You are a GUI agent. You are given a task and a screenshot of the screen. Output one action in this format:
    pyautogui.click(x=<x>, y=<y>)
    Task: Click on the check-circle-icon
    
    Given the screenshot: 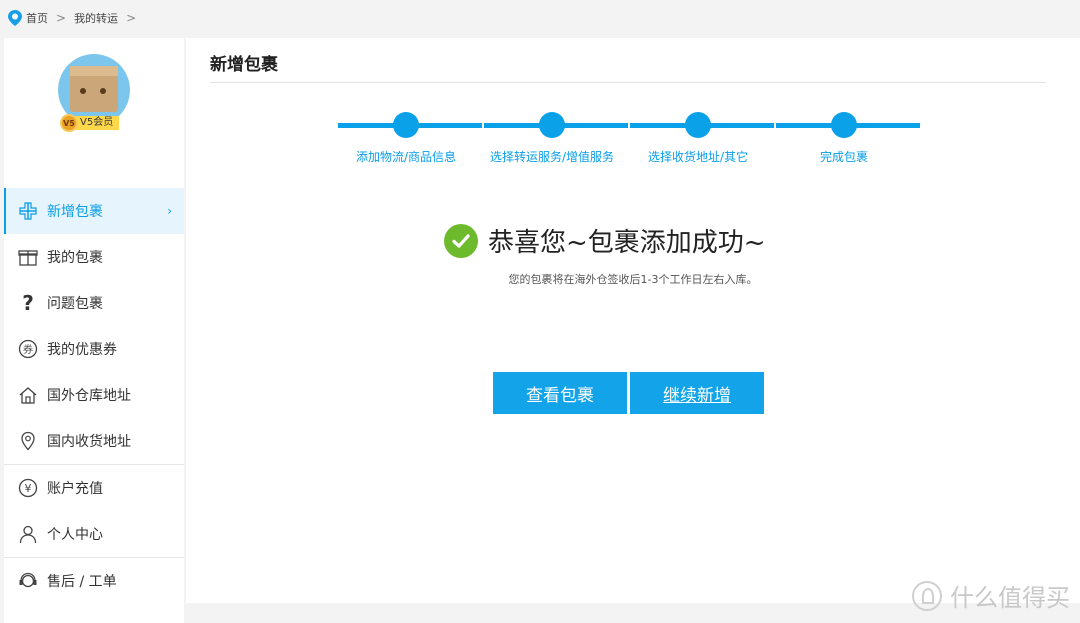 What is the action you would take?
    pyautogui.click(x=461, y=240)
    